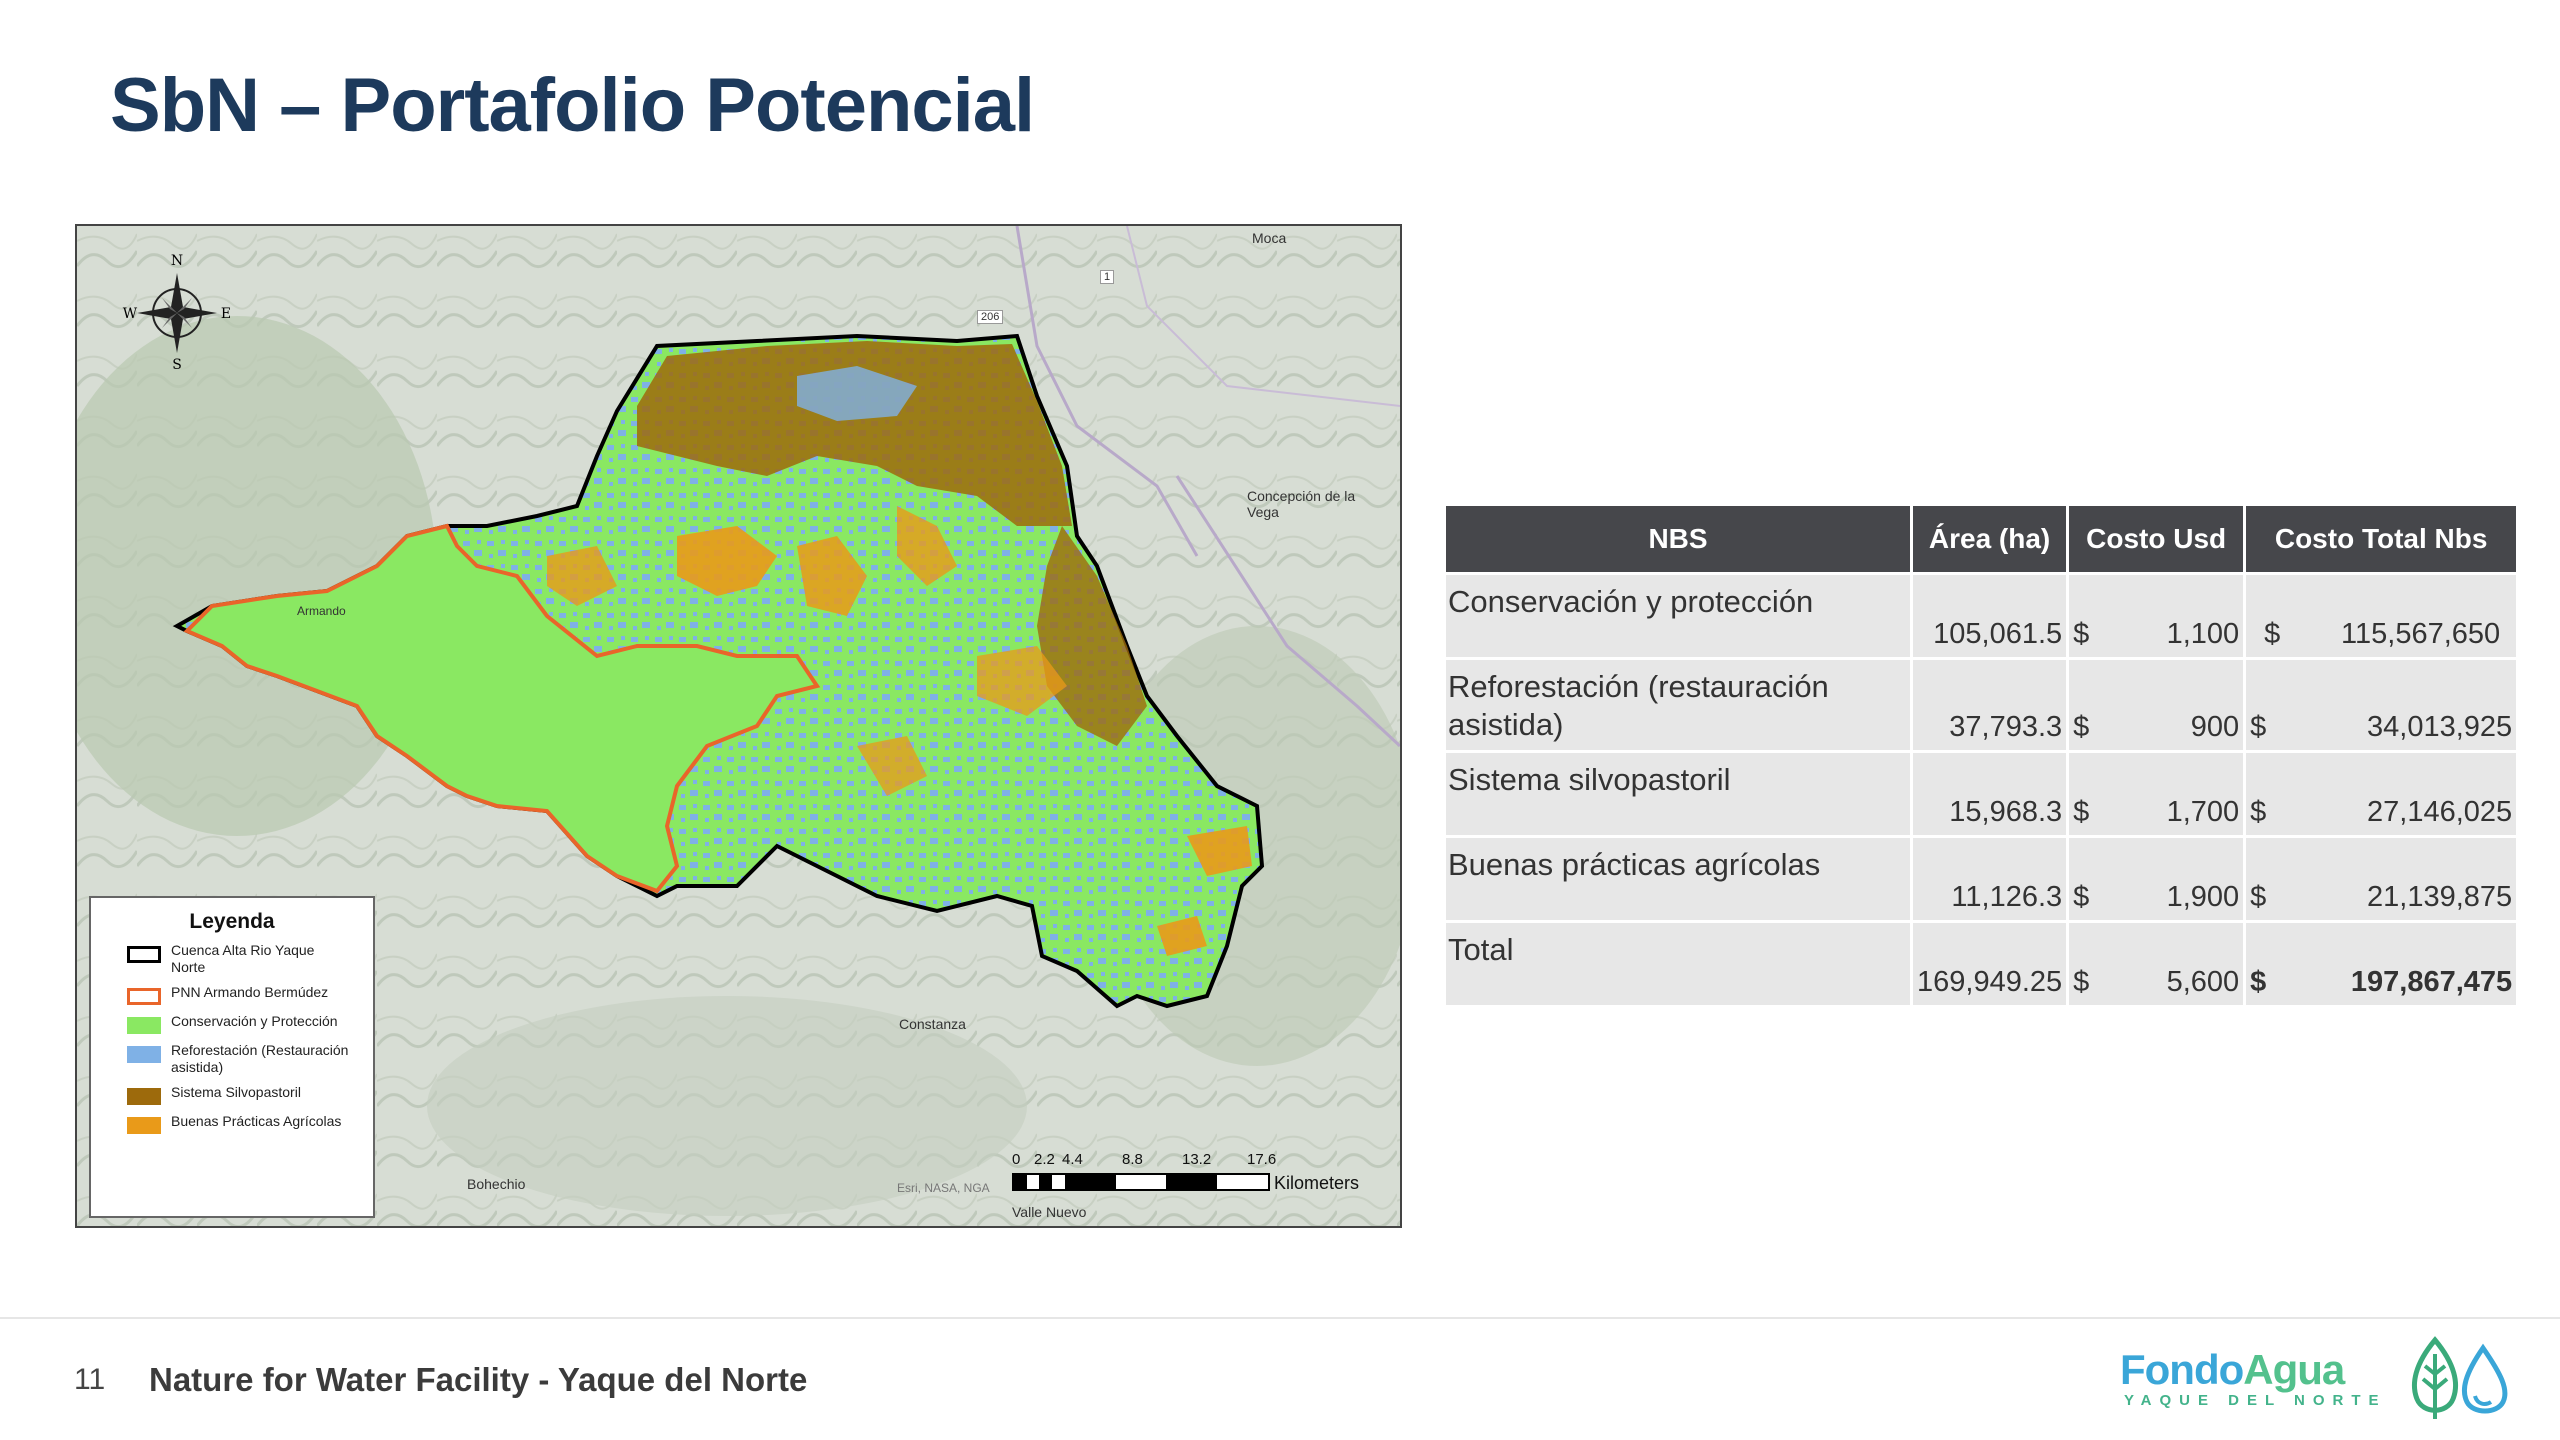 This screenshot has height=1440, width=2560. Describe the element at coordinates (90, 1379) in the screenshot. I see `page-number: 11` at that location.